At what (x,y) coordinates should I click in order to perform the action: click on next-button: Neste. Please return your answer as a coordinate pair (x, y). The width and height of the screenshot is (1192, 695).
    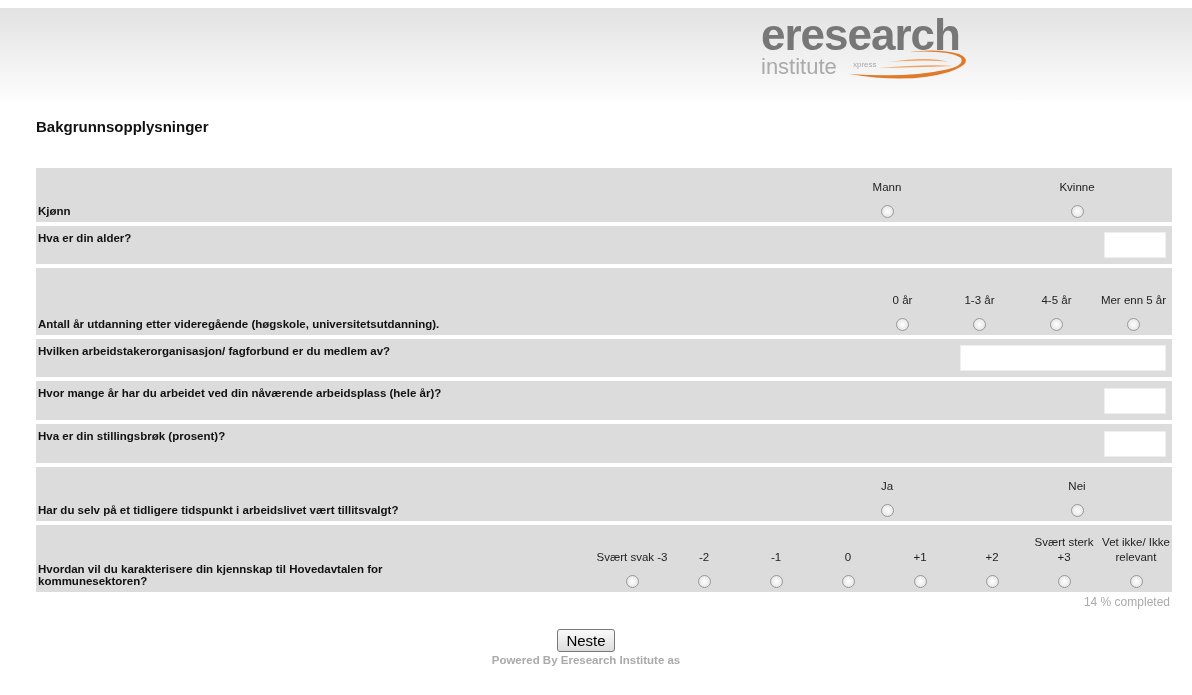
    Looking at the image, I should click on (586, 640).